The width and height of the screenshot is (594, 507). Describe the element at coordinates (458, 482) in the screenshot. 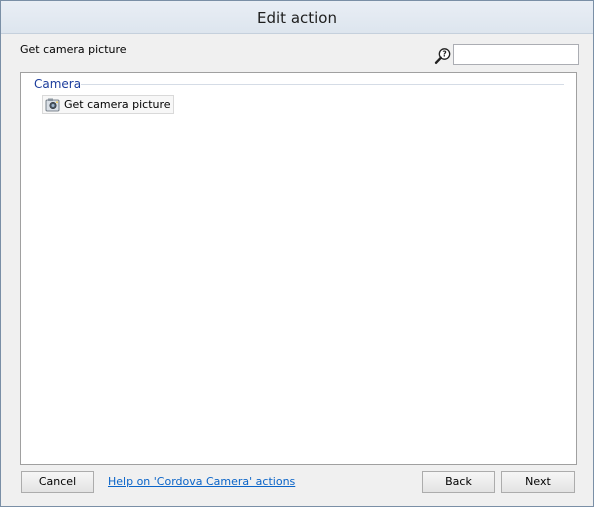

I see `back-button: Back` at that location.